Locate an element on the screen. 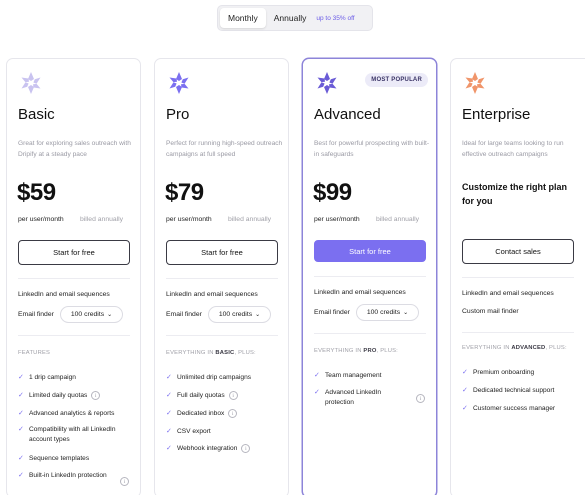 Image resolution: width=585 pixels, height=495 pixels. plan-name: Pro is located at coordinates (178, 114).